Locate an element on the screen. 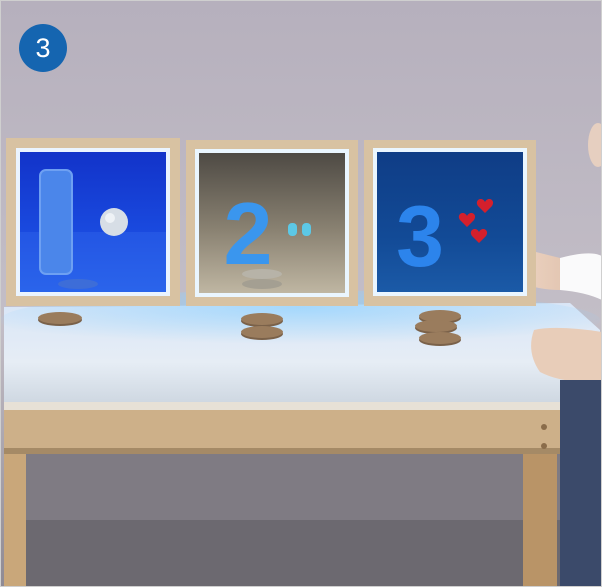 This screenshot has height=587, width=602. light-panel-two: 2 is located at coordinates (272, 223).